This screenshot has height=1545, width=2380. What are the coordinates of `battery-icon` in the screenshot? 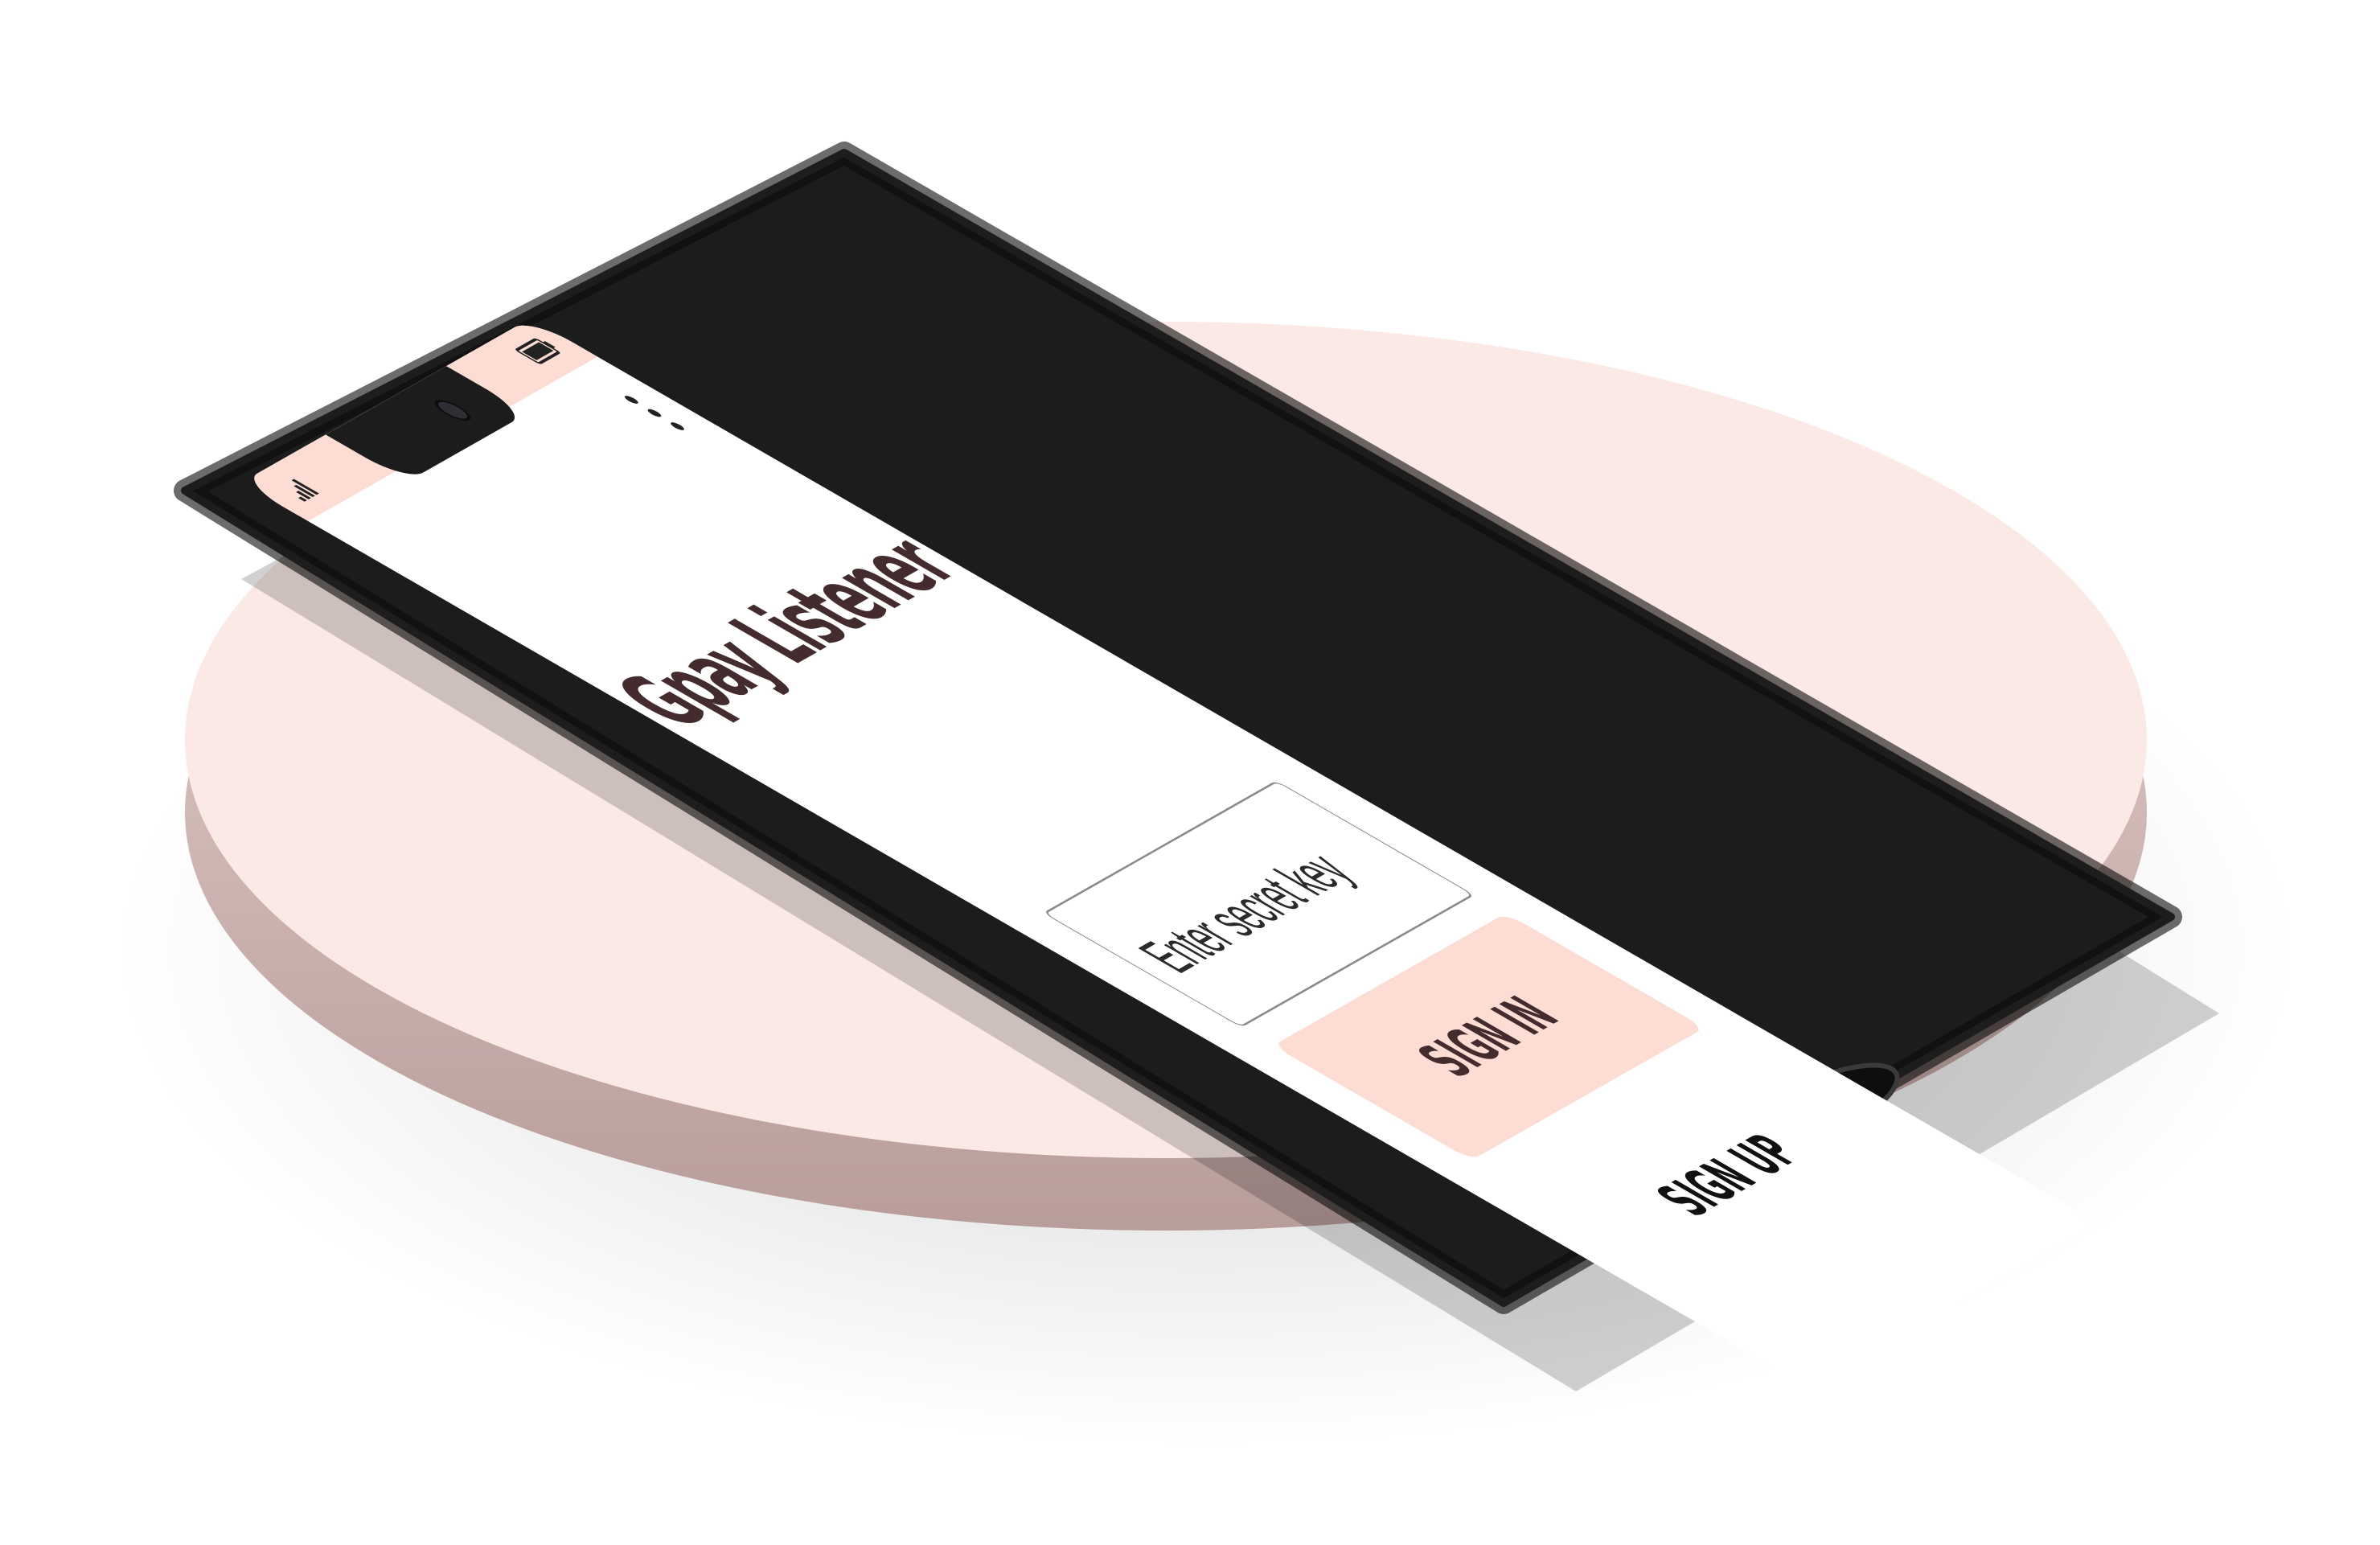 It's located at (537, 351).